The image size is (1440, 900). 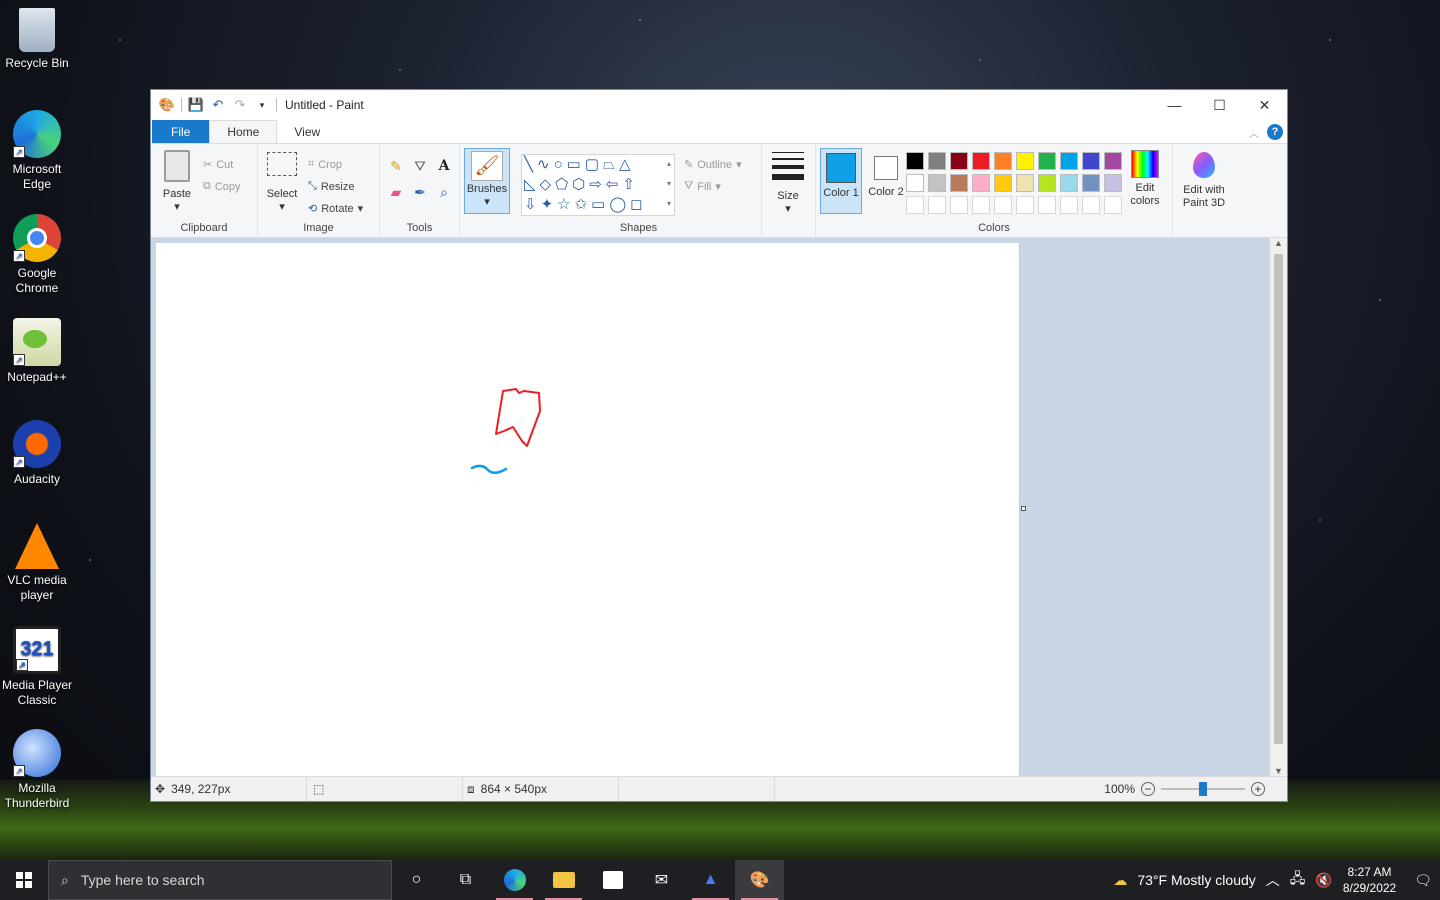 What do you see at coordinates (243, 131) in the screenshot?
I see `tab-home: Home` at bounding box center [243, 131].